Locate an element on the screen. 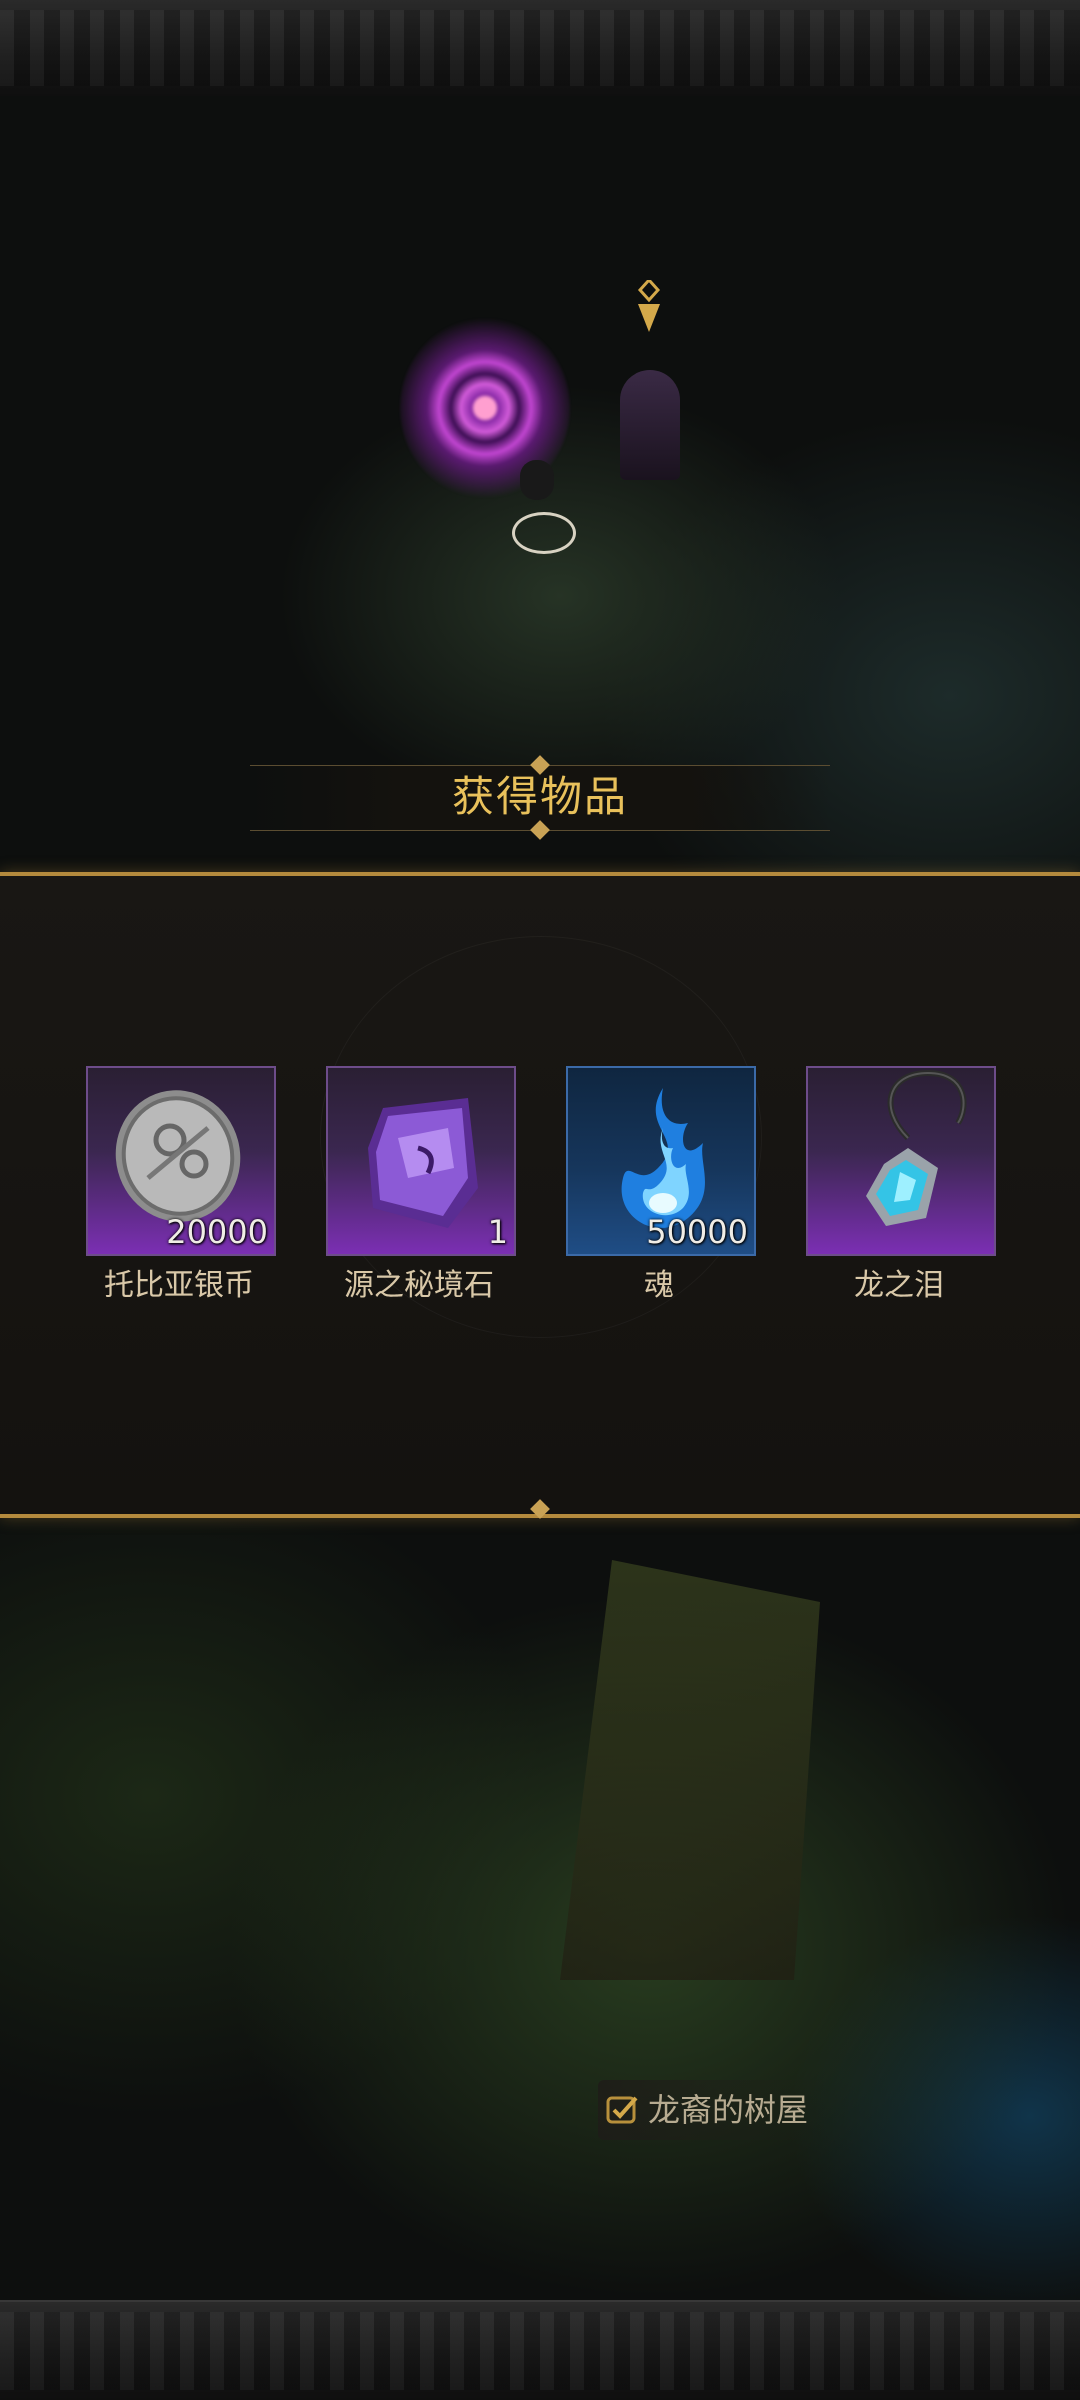  reward-item: 1 源之秘境石 is located at coordinates (421, 1186).